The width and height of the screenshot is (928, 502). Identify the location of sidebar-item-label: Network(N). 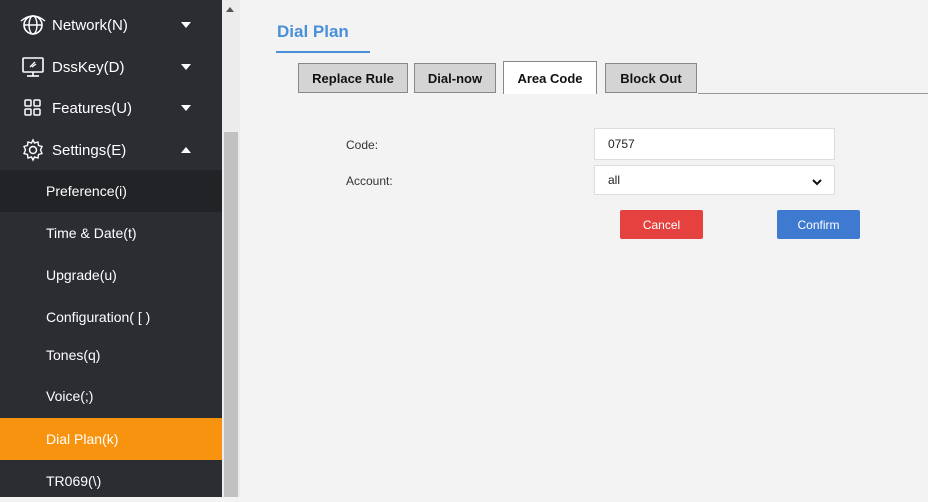
(90, 25).